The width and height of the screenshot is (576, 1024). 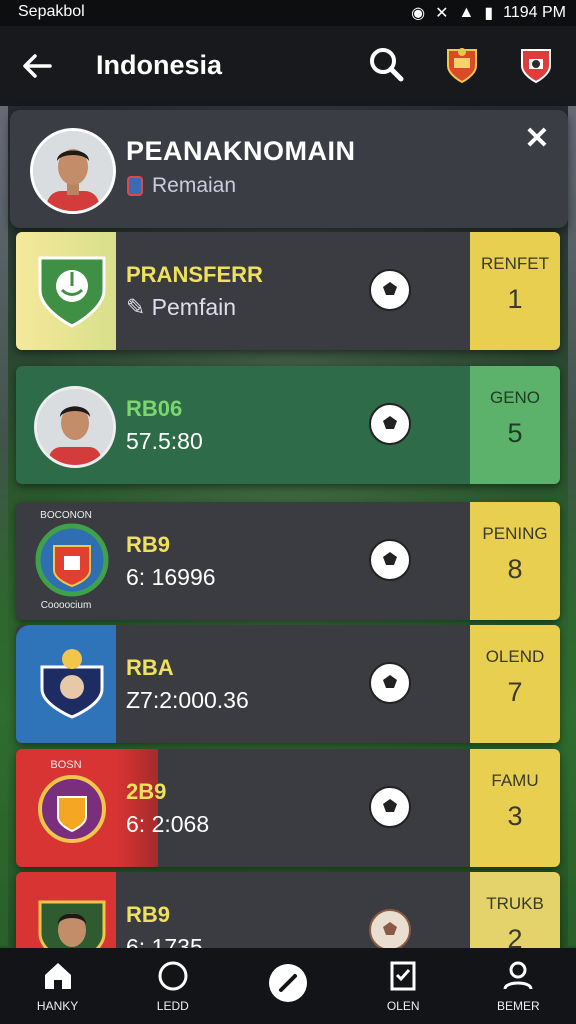 I want to click on nav-olen: OLEN, so click(x=403, y=986).